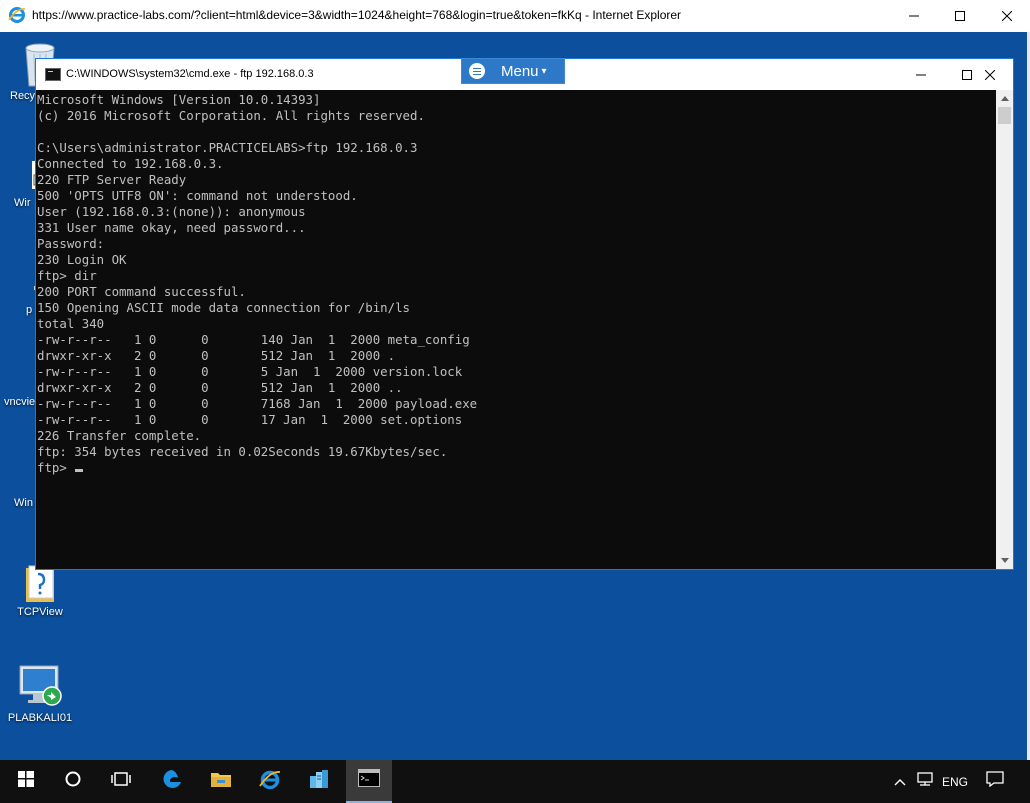 The width and height of the screenshot is (1030, 803). I want to click on console-line: User (192.168.0.3:(none)): anonymous, so click(171, 211).